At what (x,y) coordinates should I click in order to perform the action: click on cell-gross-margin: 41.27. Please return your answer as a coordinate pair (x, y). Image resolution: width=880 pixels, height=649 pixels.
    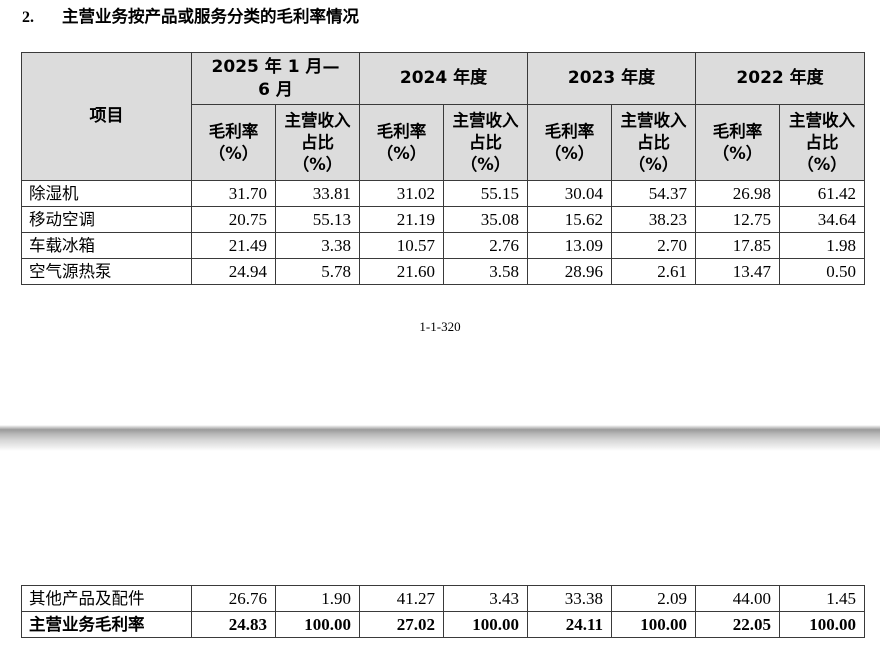
    Looking at the image, I should click on (401, 598).